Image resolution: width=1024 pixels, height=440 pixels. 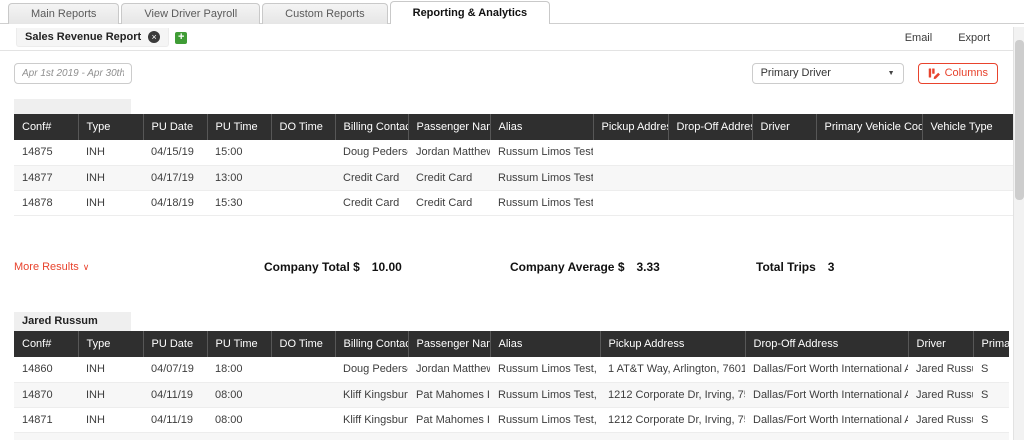 What do you see at coordinates (934, 73) in the screenshot?
I see `columns-icon` at bounding box center [934, 73].